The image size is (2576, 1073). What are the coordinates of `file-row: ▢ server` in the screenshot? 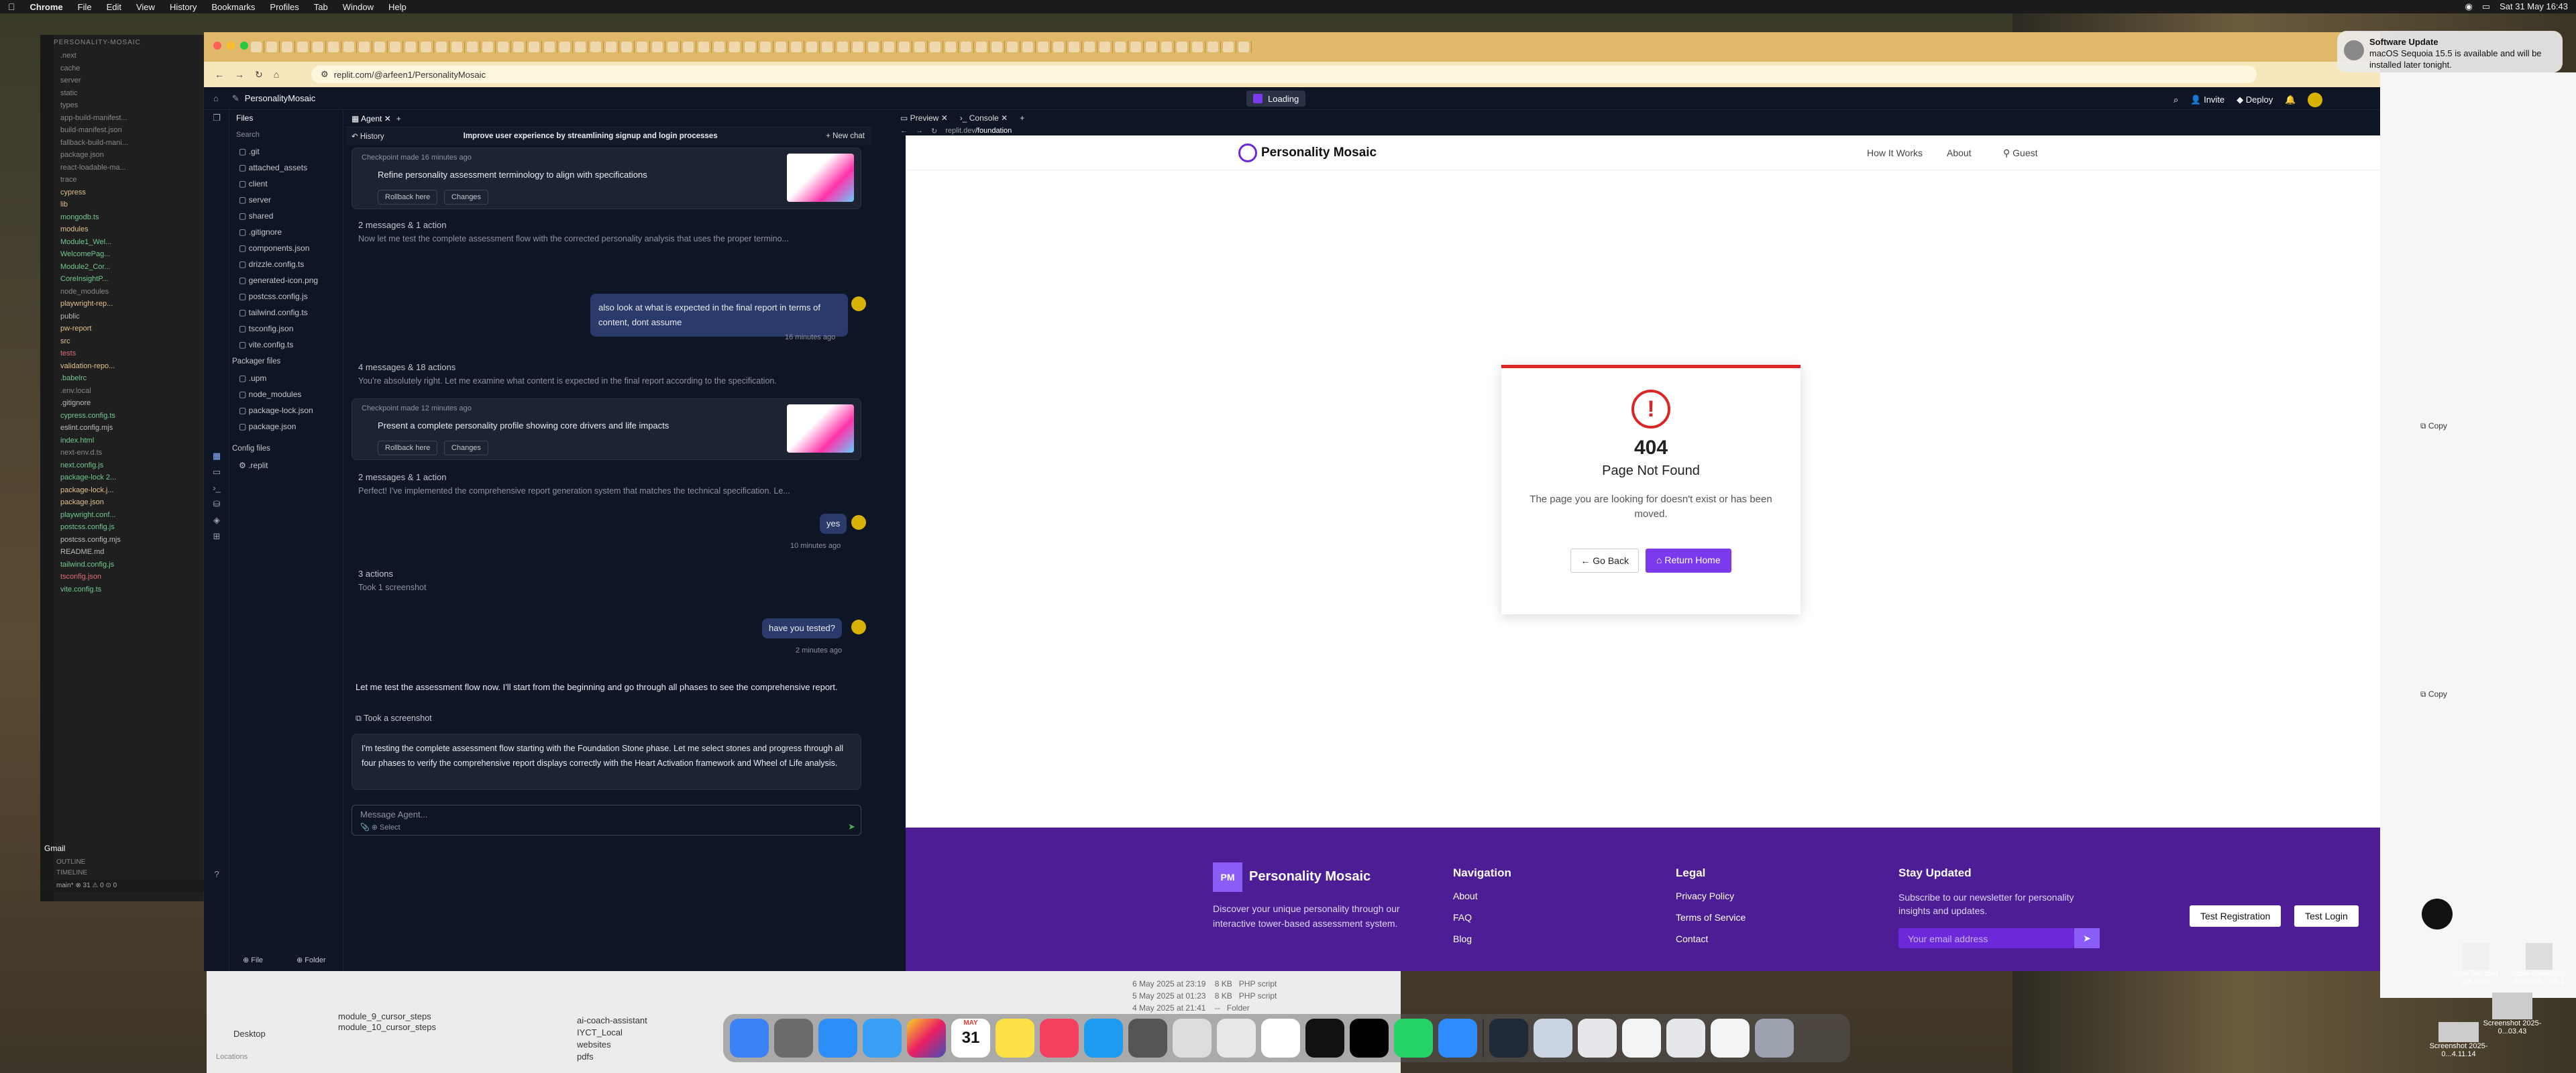 It's located at (286, 200).